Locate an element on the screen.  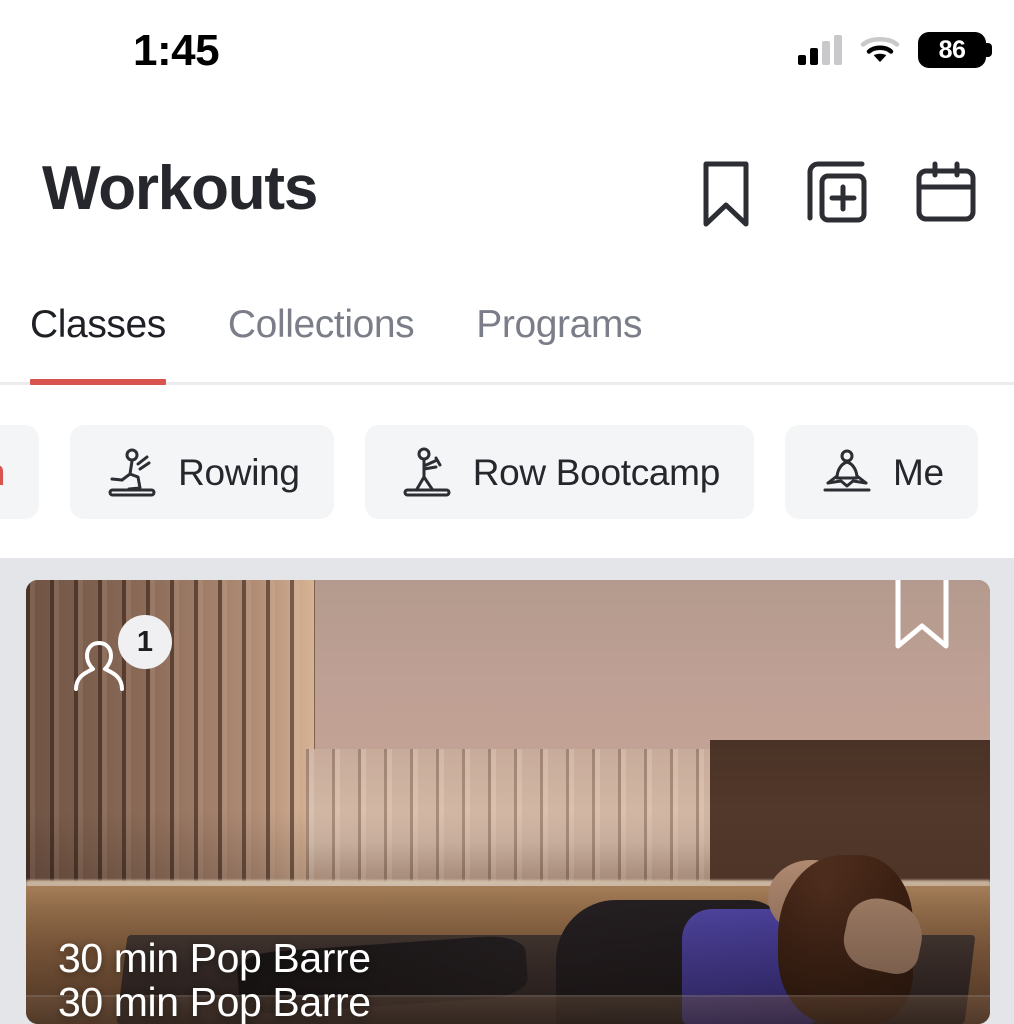
add-to-stack-icon is located at coordinates (836, 194).